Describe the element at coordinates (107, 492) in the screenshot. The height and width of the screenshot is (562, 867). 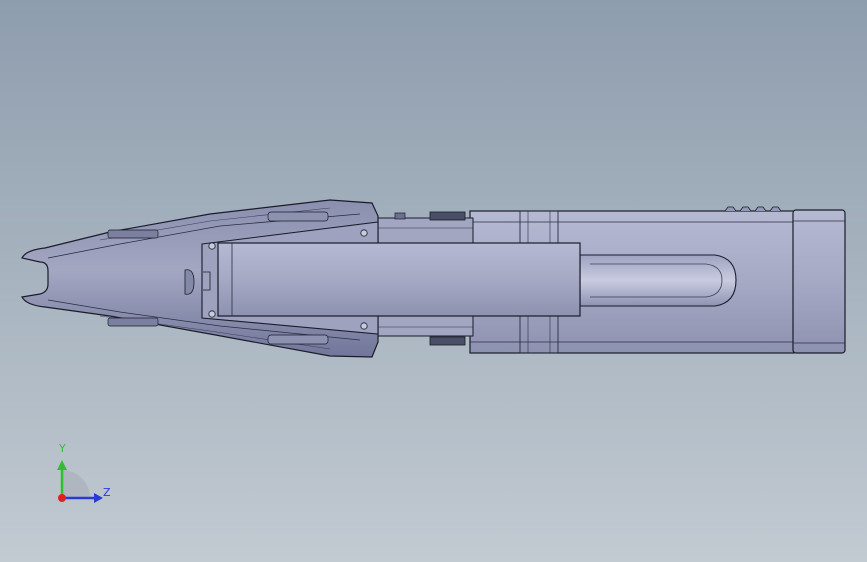
I see `triad-z-label: Z` at that location.